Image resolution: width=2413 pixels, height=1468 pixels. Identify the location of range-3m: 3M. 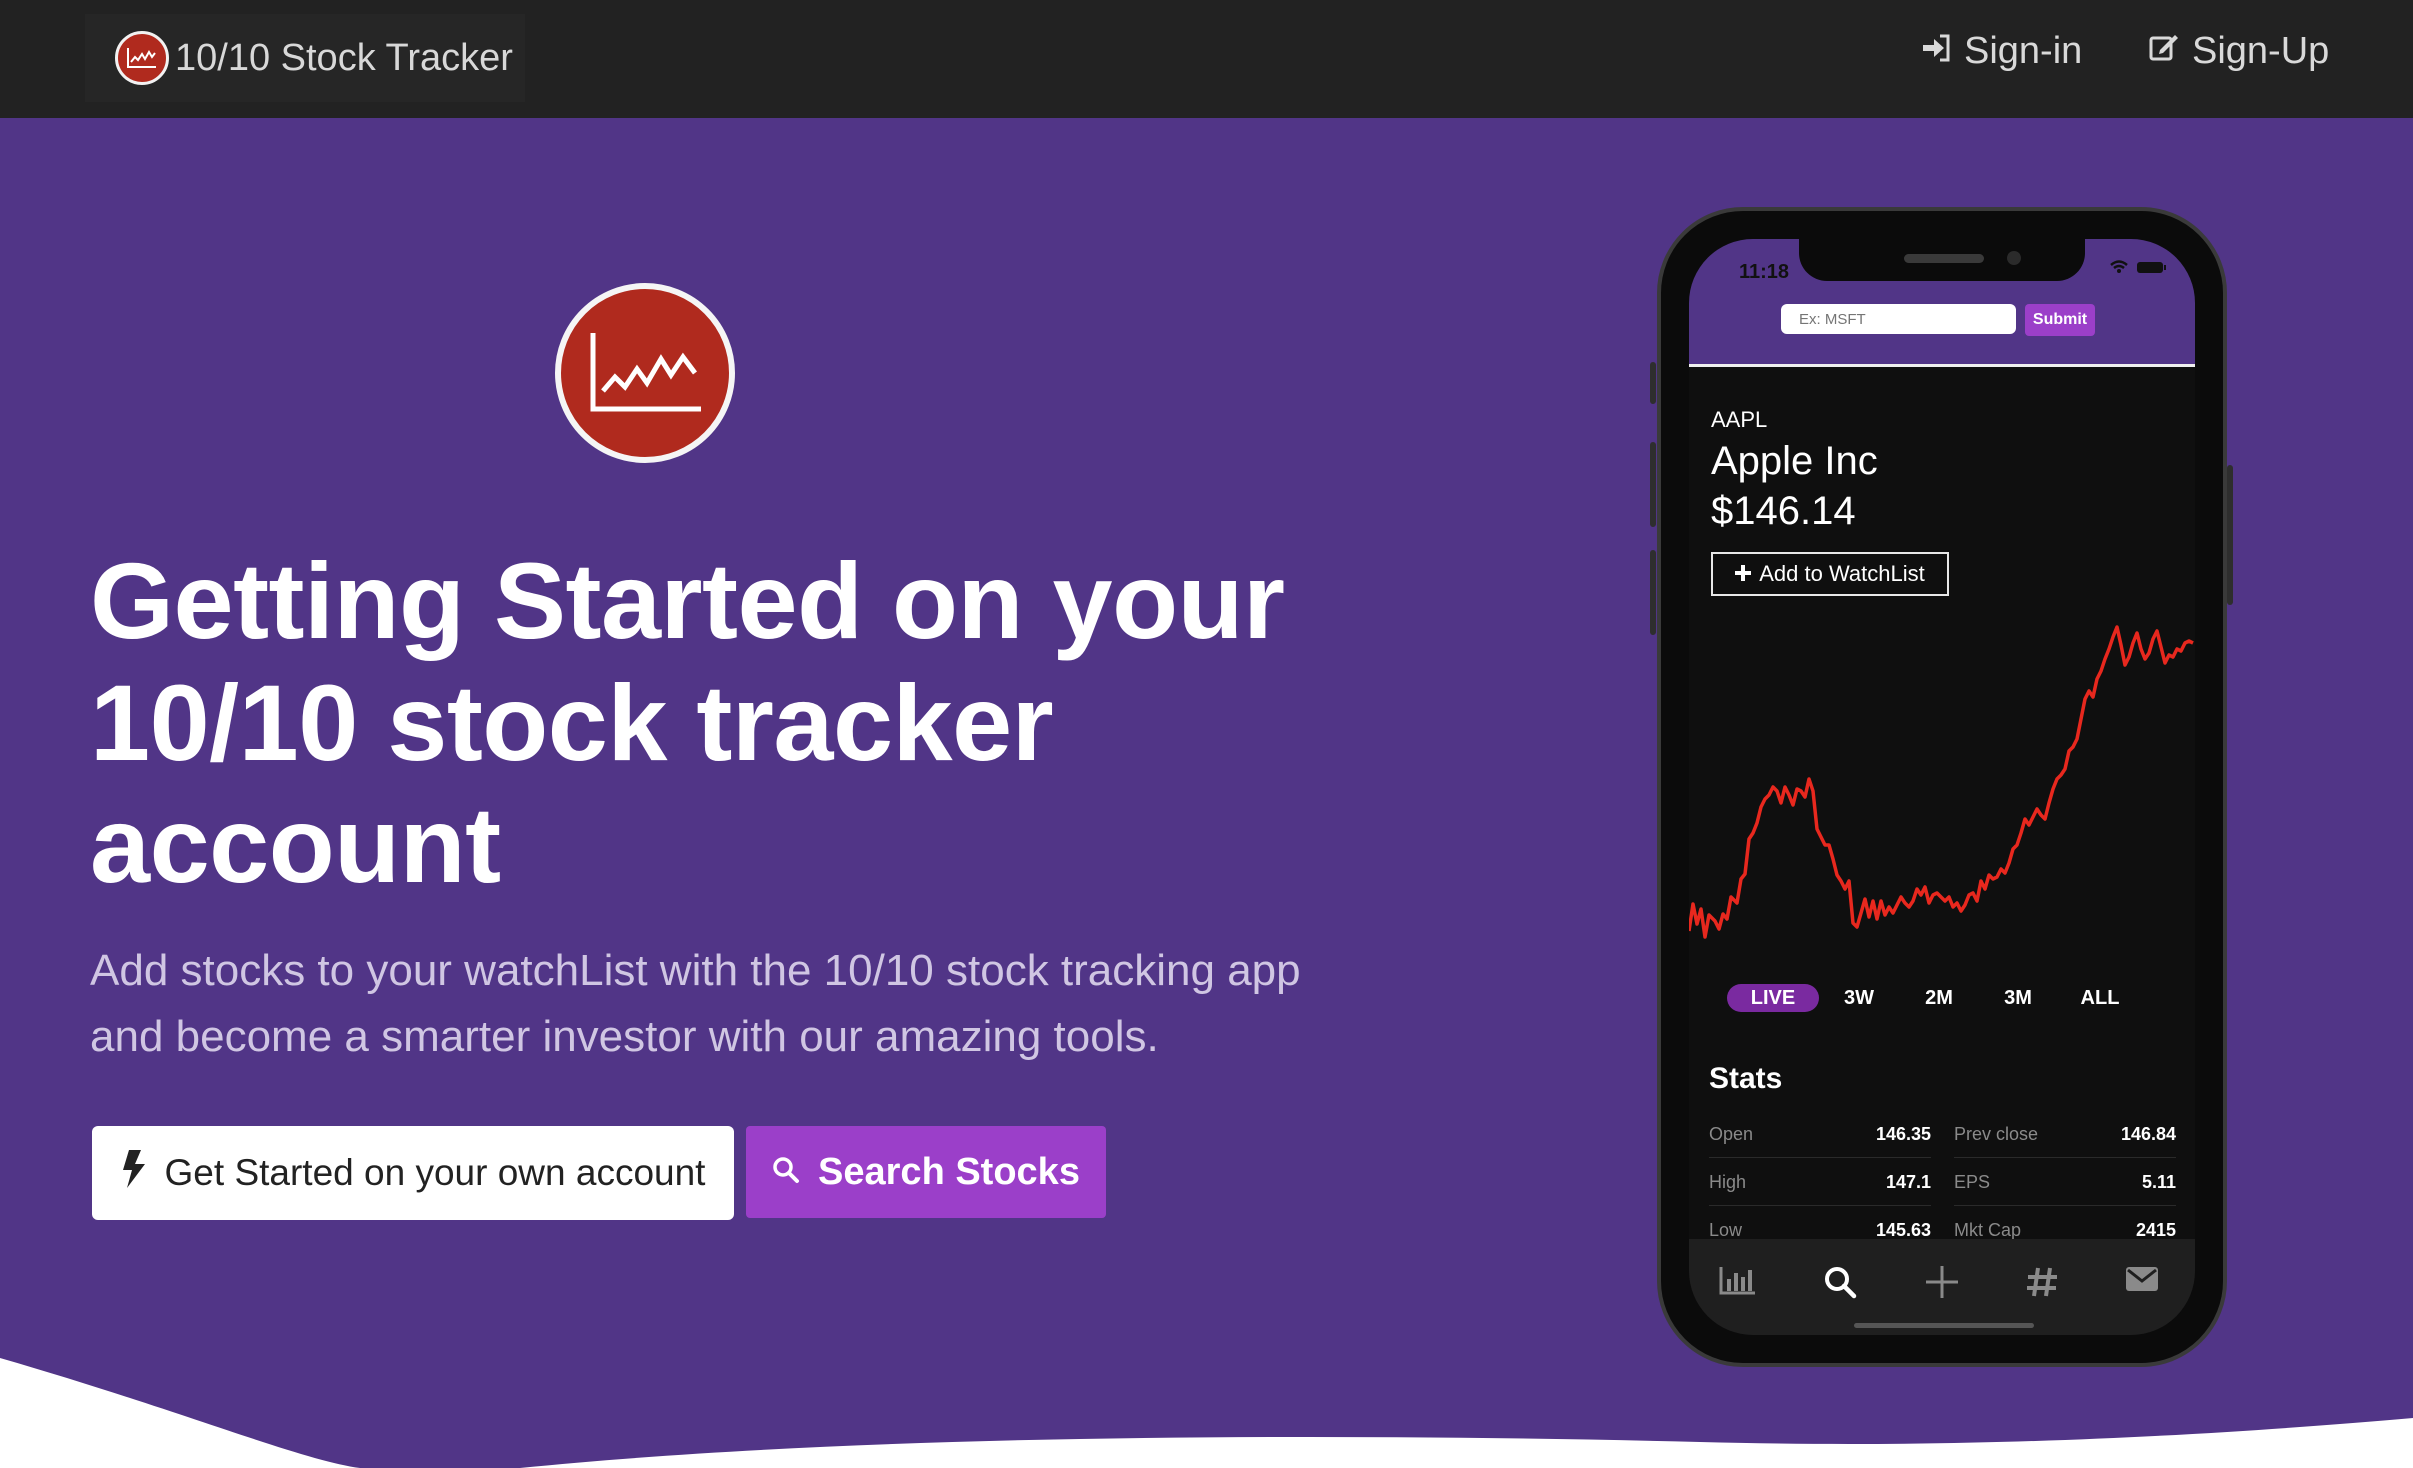
(2018, 998).